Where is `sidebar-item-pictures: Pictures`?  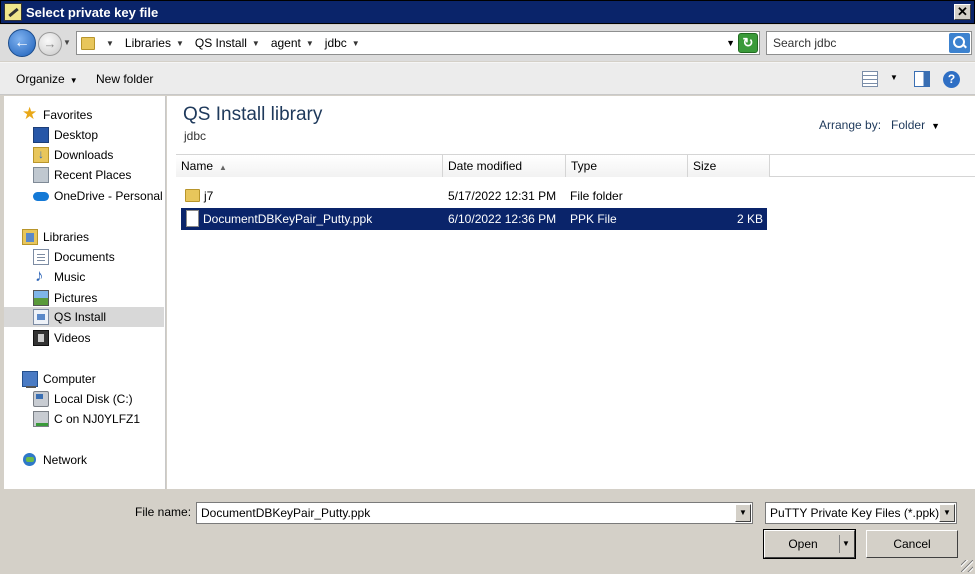 sidebar-item-pictures: Pictures is located at coordinates (65, 298).